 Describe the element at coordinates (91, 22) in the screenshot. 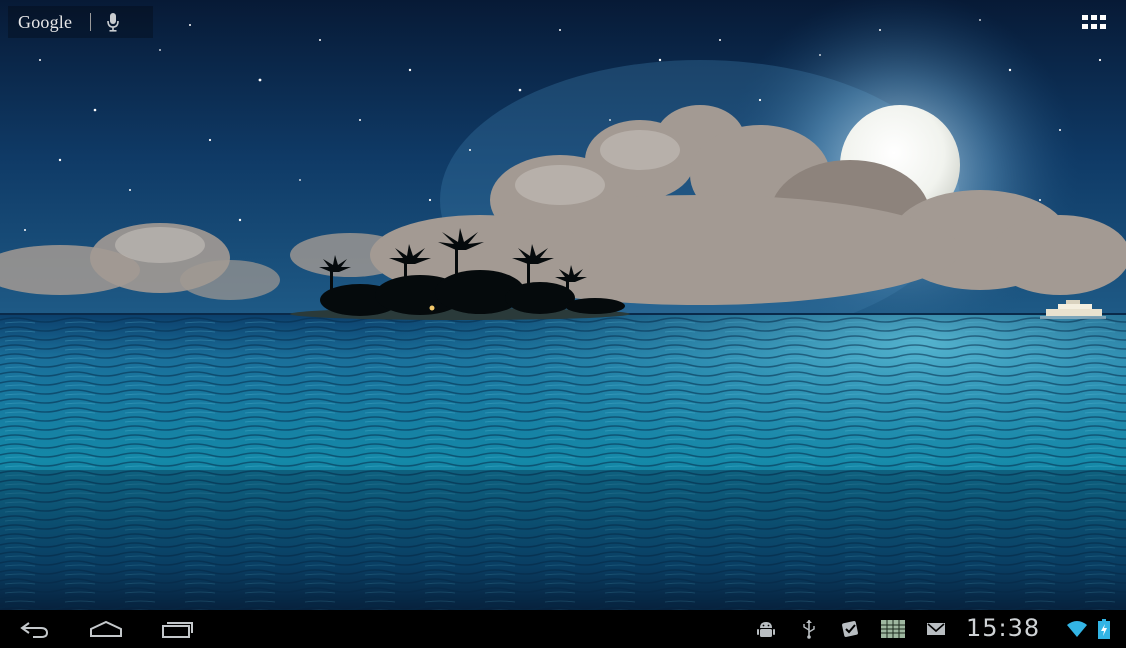

I see `search-divider` at that location.